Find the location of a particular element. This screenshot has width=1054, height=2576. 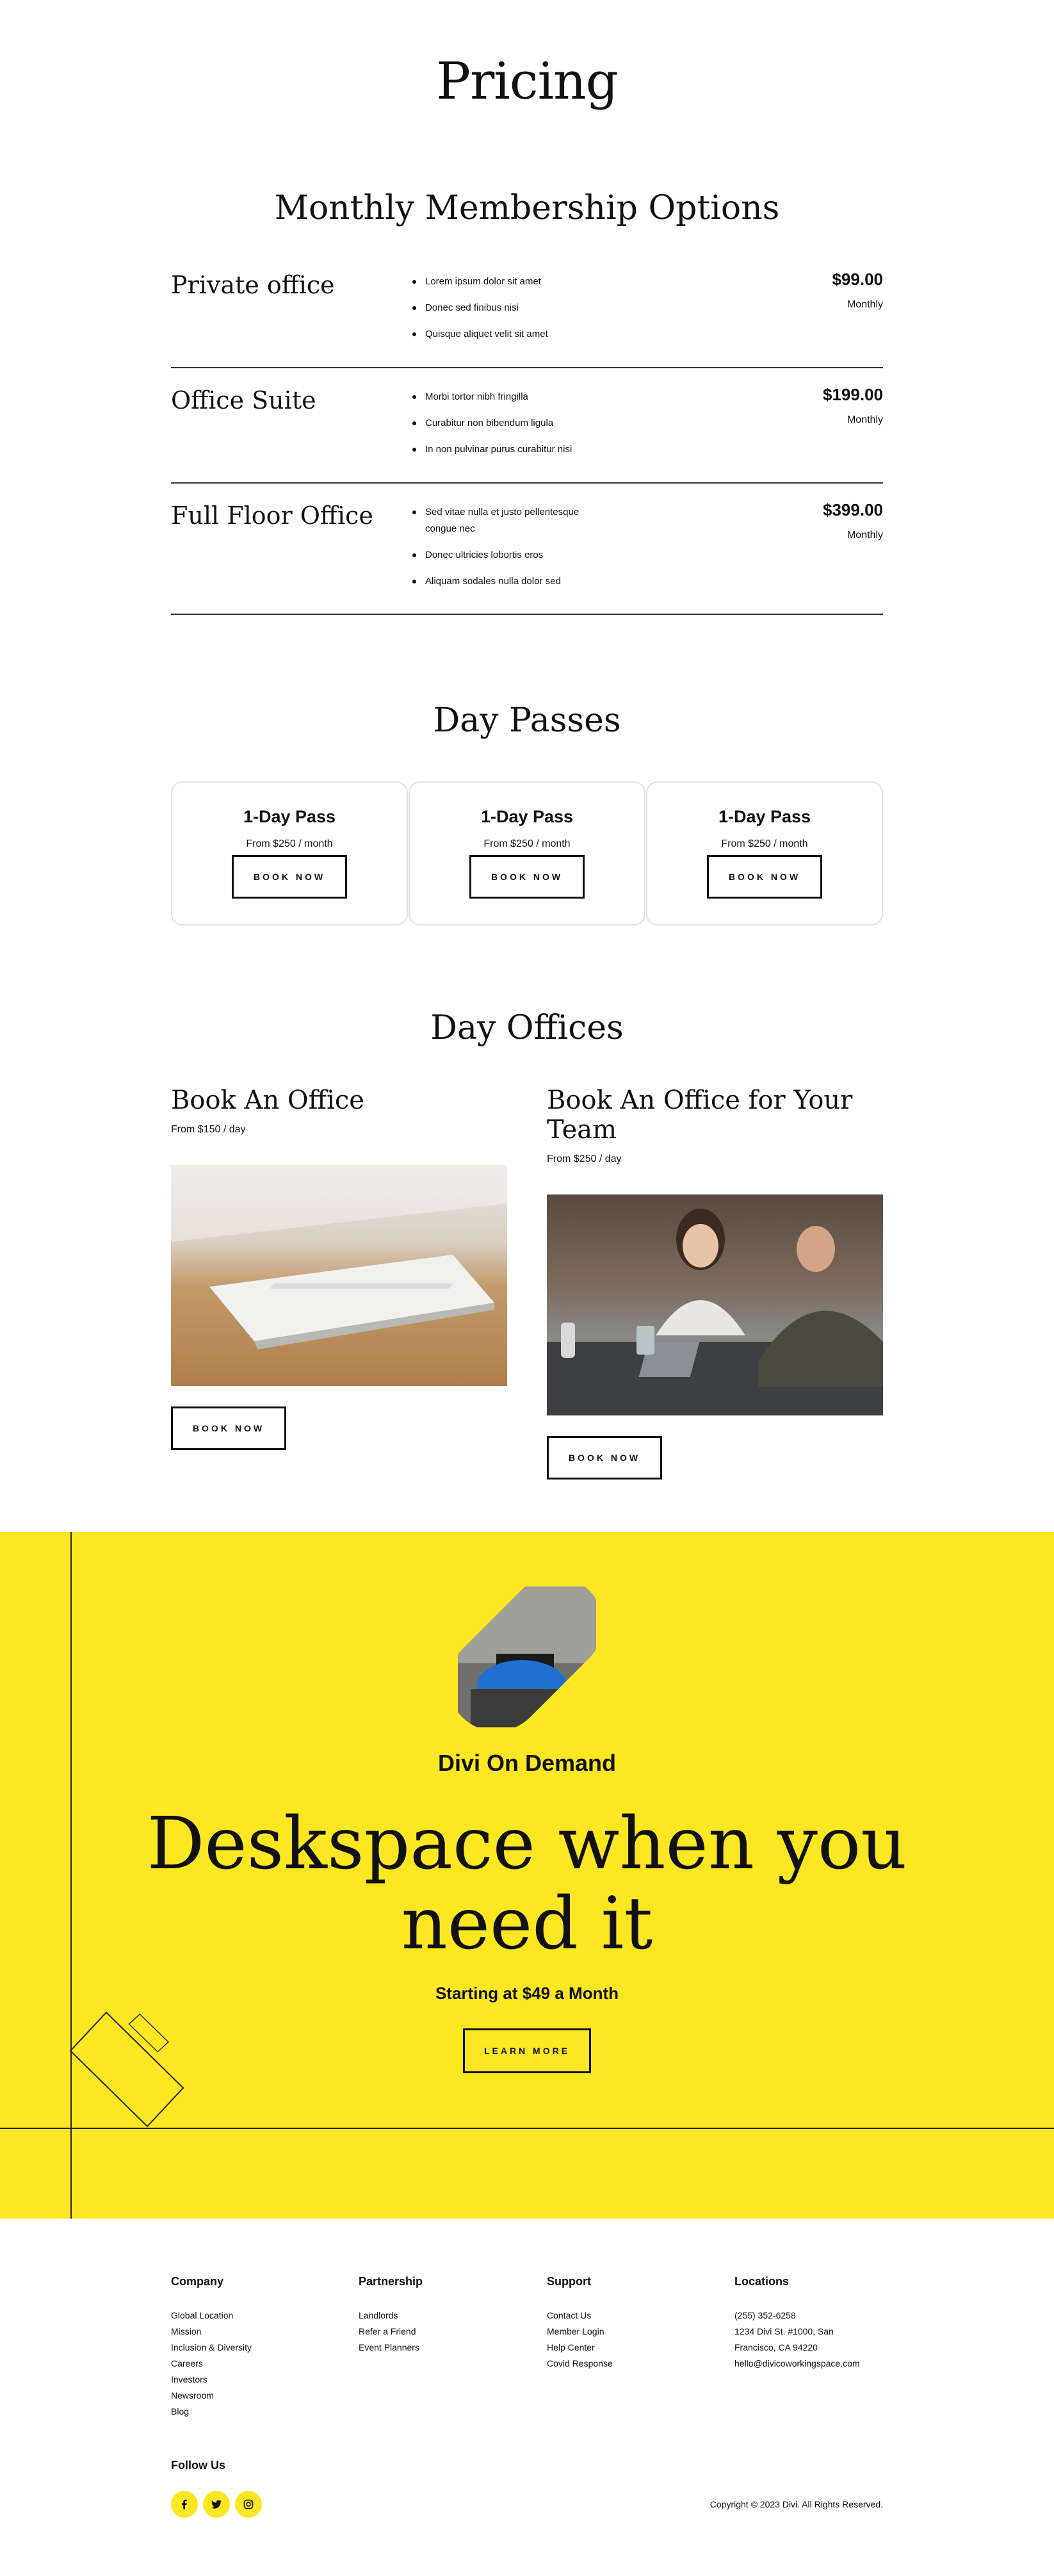

hero-title-line: need it is located at coordinates (527, 1924).